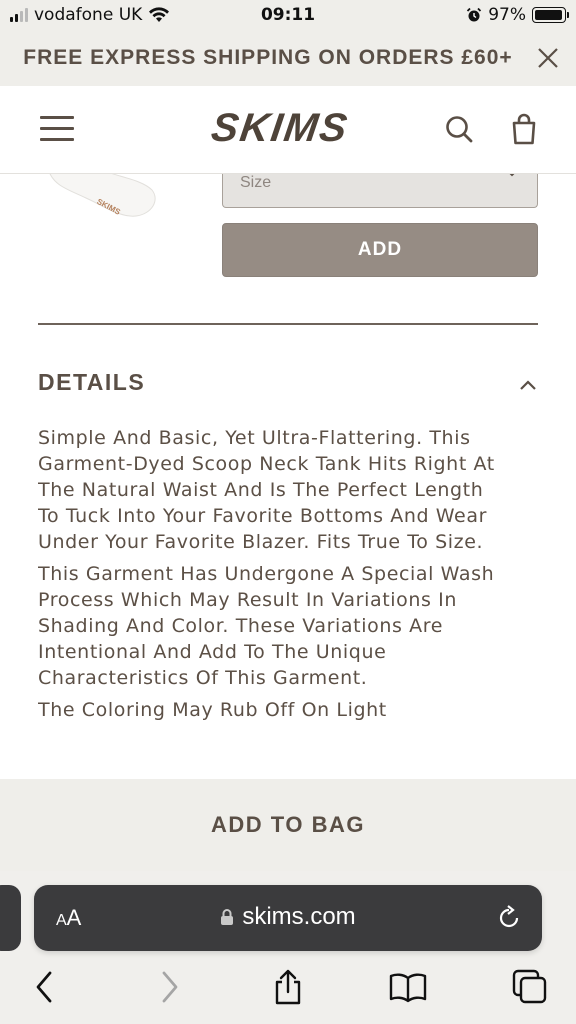 The height and width of the screenshot is (1024, 576). I want to click on address-bar: AA skims.com, so click(288, 918).